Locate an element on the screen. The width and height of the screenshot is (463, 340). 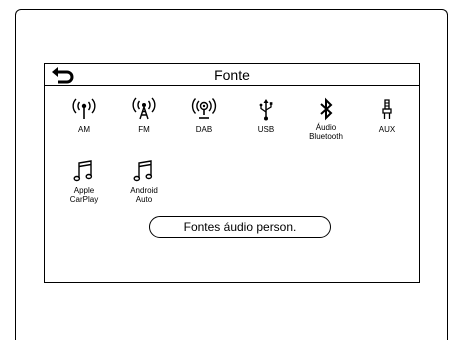
tower-antenna-icon is located at coordinates (144, 110).